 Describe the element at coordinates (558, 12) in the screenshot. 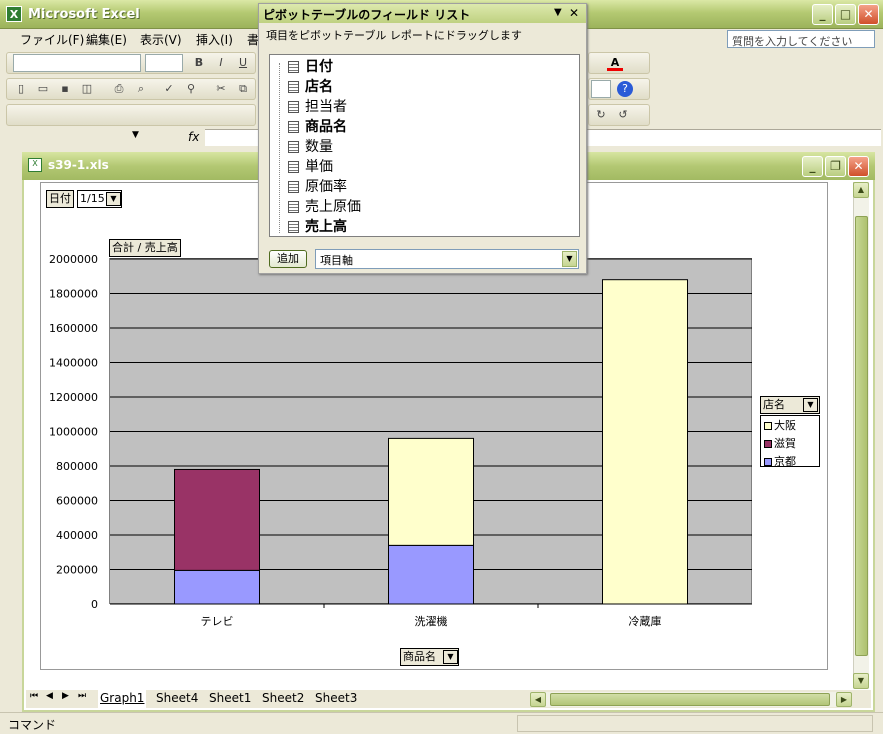

I see `field-list-menu-icon: ▼` at that location.